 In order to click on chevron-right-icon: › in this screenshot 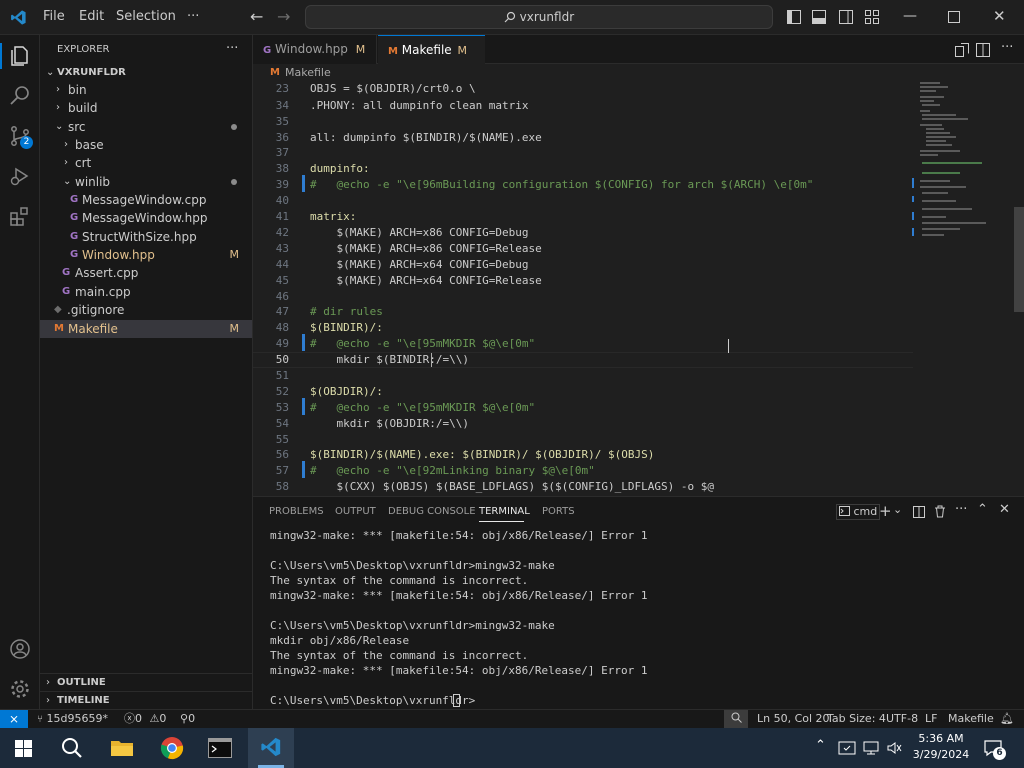, I will do `click(66, 144)`.